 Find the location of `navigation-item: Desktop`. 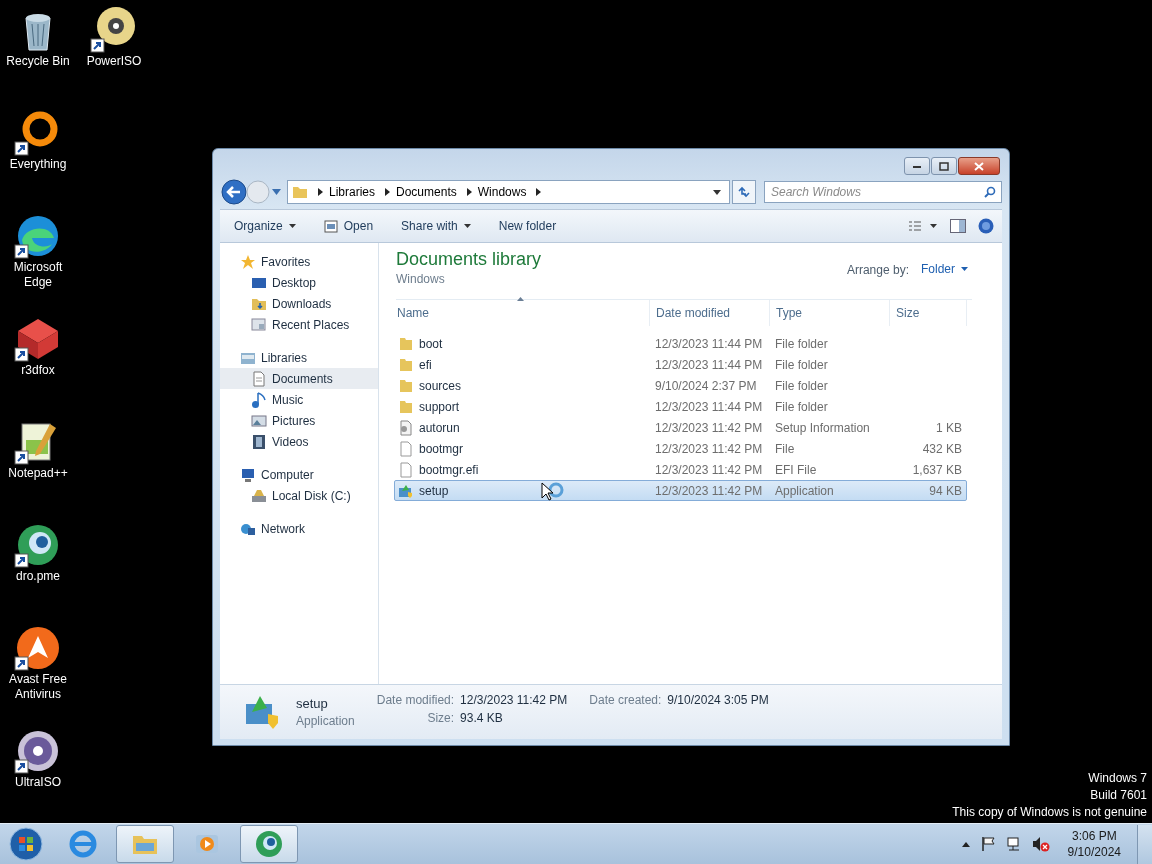

navigation-item: Desktop is located at coordinates (299, 282).